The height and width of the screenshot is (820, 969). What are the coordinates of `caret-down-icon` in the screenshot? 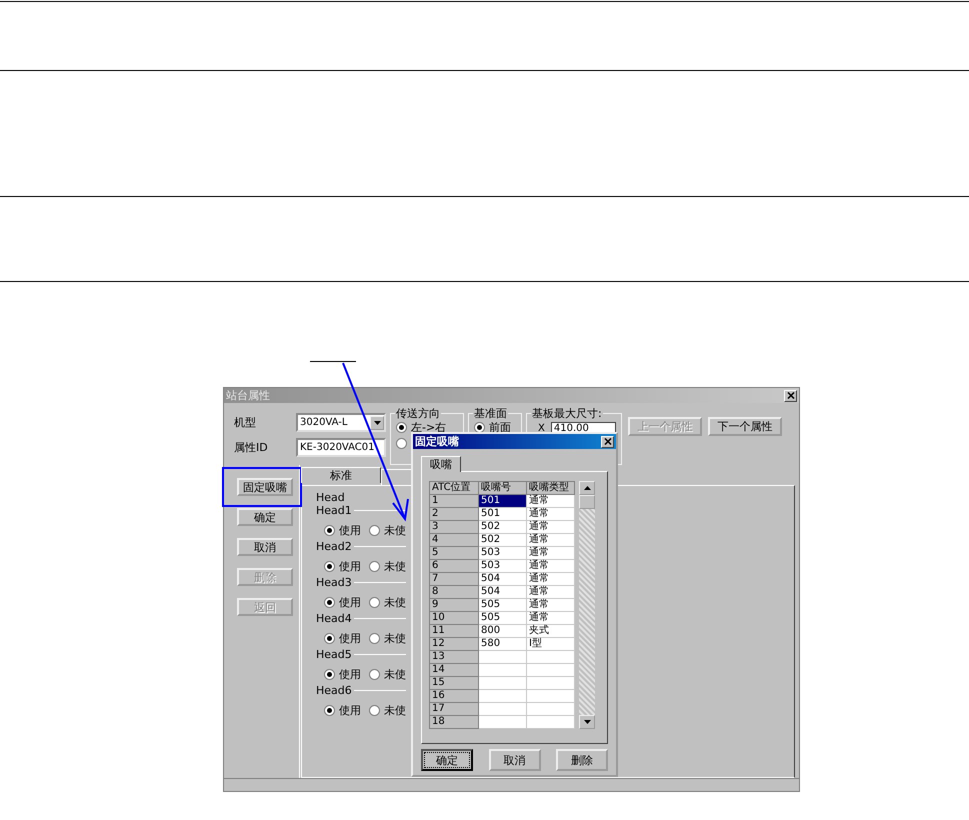 It's located at (377, 422).